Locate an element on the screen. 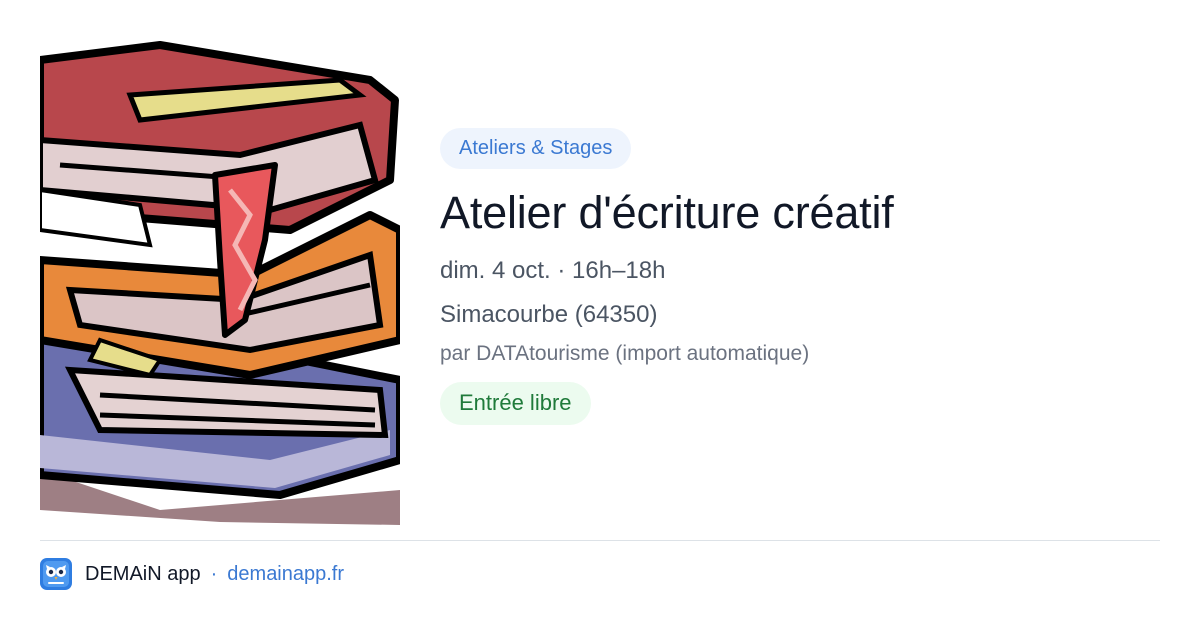 This screenshot has width=1200, height=630. footer-divider is located at coordinates (600, 540).